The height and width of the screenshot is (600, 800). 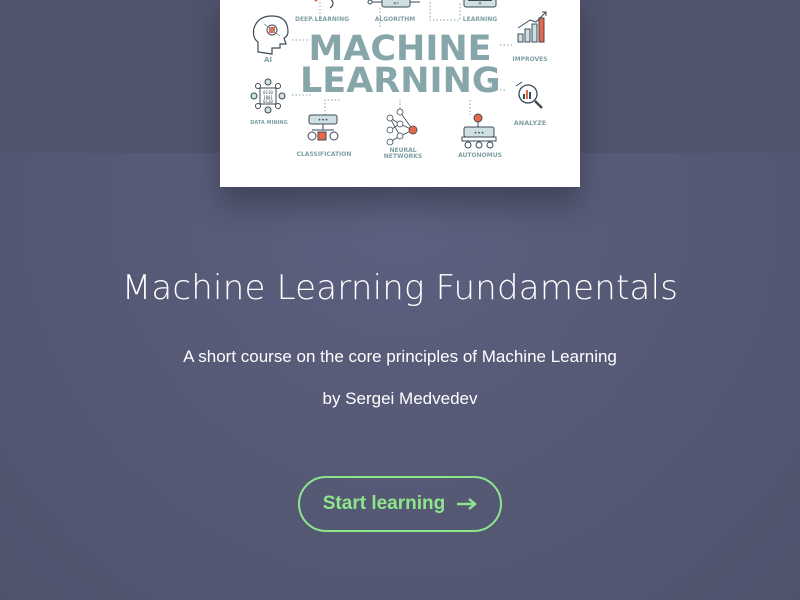 What do you see at coordinates (395, 19) in the screenshot?
I see `cover-label-algorithm: ALGORITHM` at bounding box center [395, 19].